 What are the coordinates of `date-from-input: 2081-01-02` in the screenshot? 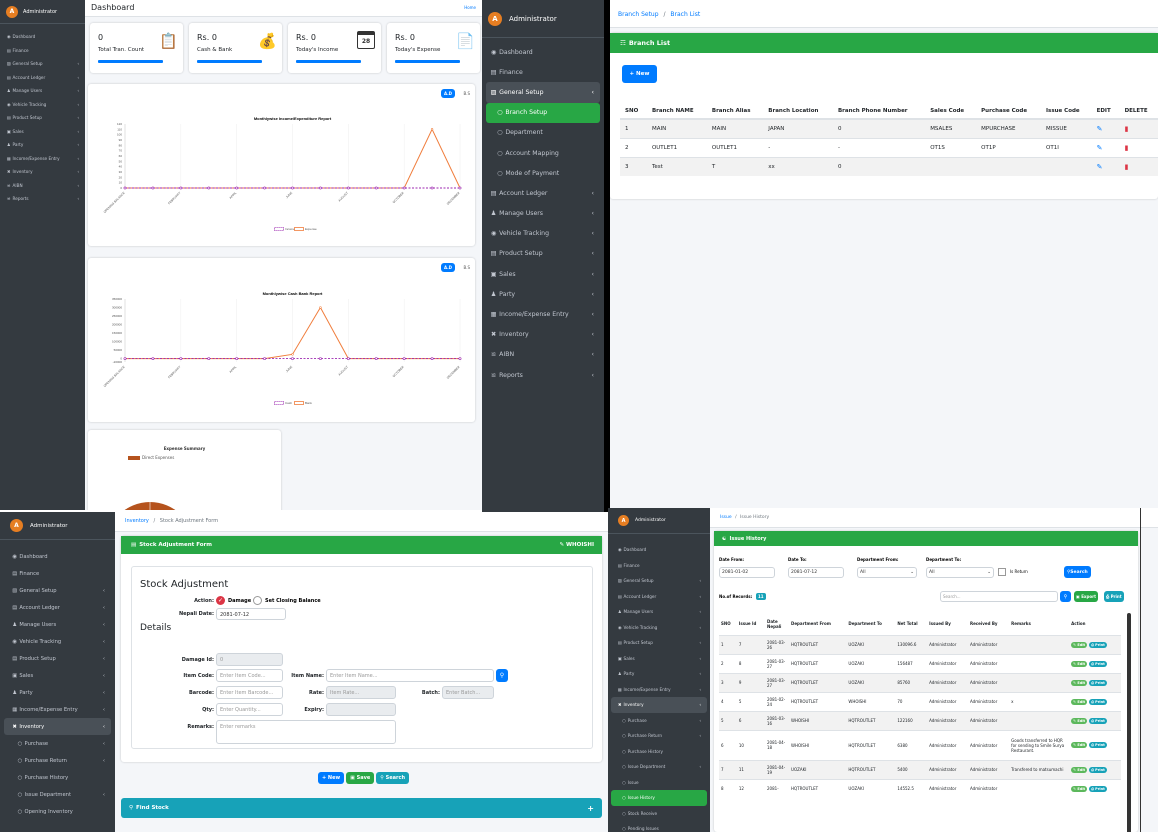 It's located at (747, 572).